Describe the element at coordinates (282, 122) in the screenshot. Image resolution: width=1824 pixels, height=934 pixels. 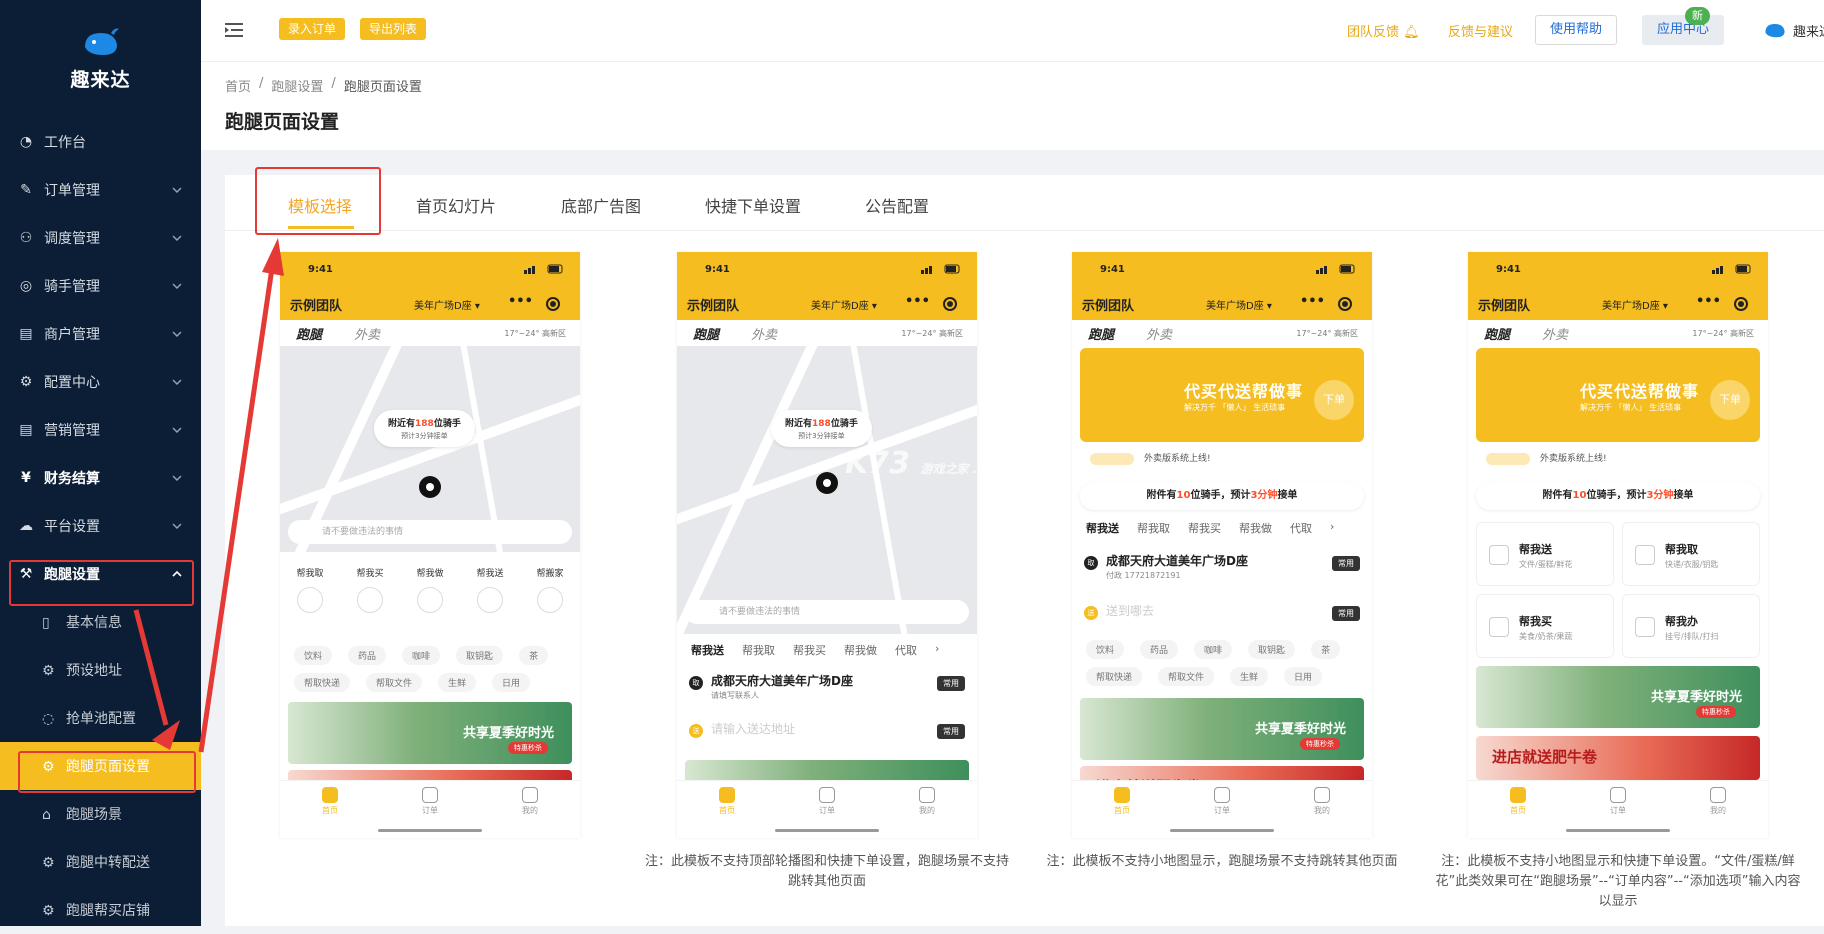
I see `page-title: 跑腿页面设置` at that location.